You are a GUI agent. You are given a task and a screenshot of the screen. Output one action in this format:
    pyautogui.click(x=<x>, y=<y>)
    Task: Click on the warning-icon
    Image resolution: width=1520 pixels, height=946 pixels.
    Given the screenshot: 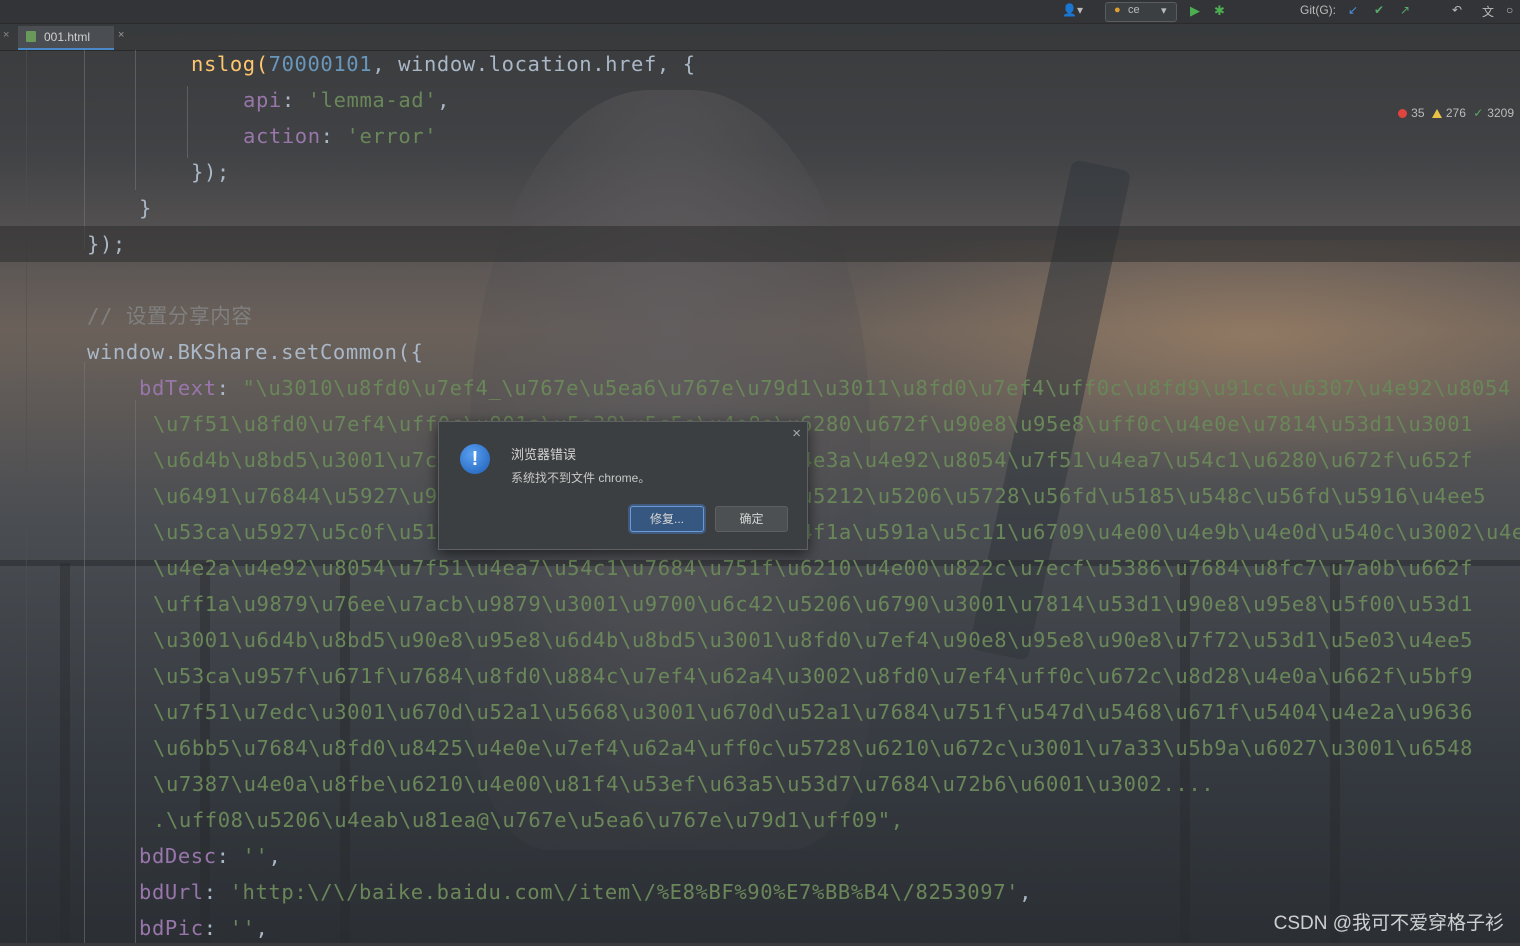 What is the action you would take?
    pyautogui.click(x=1436, y=113)
    